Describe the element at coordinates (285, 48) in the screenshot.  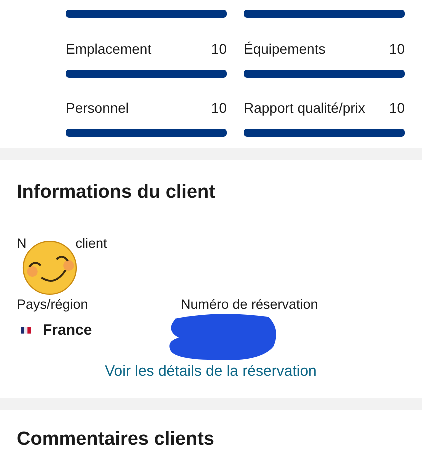
I see `rating-label: Équipements` at that location.